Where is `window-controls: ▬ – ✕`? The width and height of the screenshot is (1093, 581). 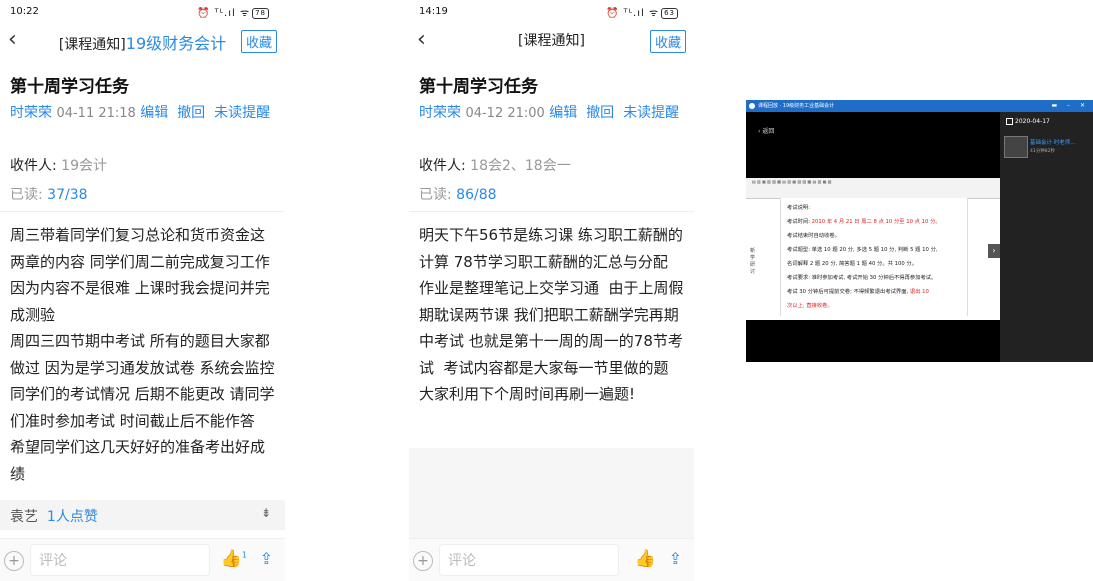 window-controls: ▬ – ✕ is located at coordinates (1070, 106).